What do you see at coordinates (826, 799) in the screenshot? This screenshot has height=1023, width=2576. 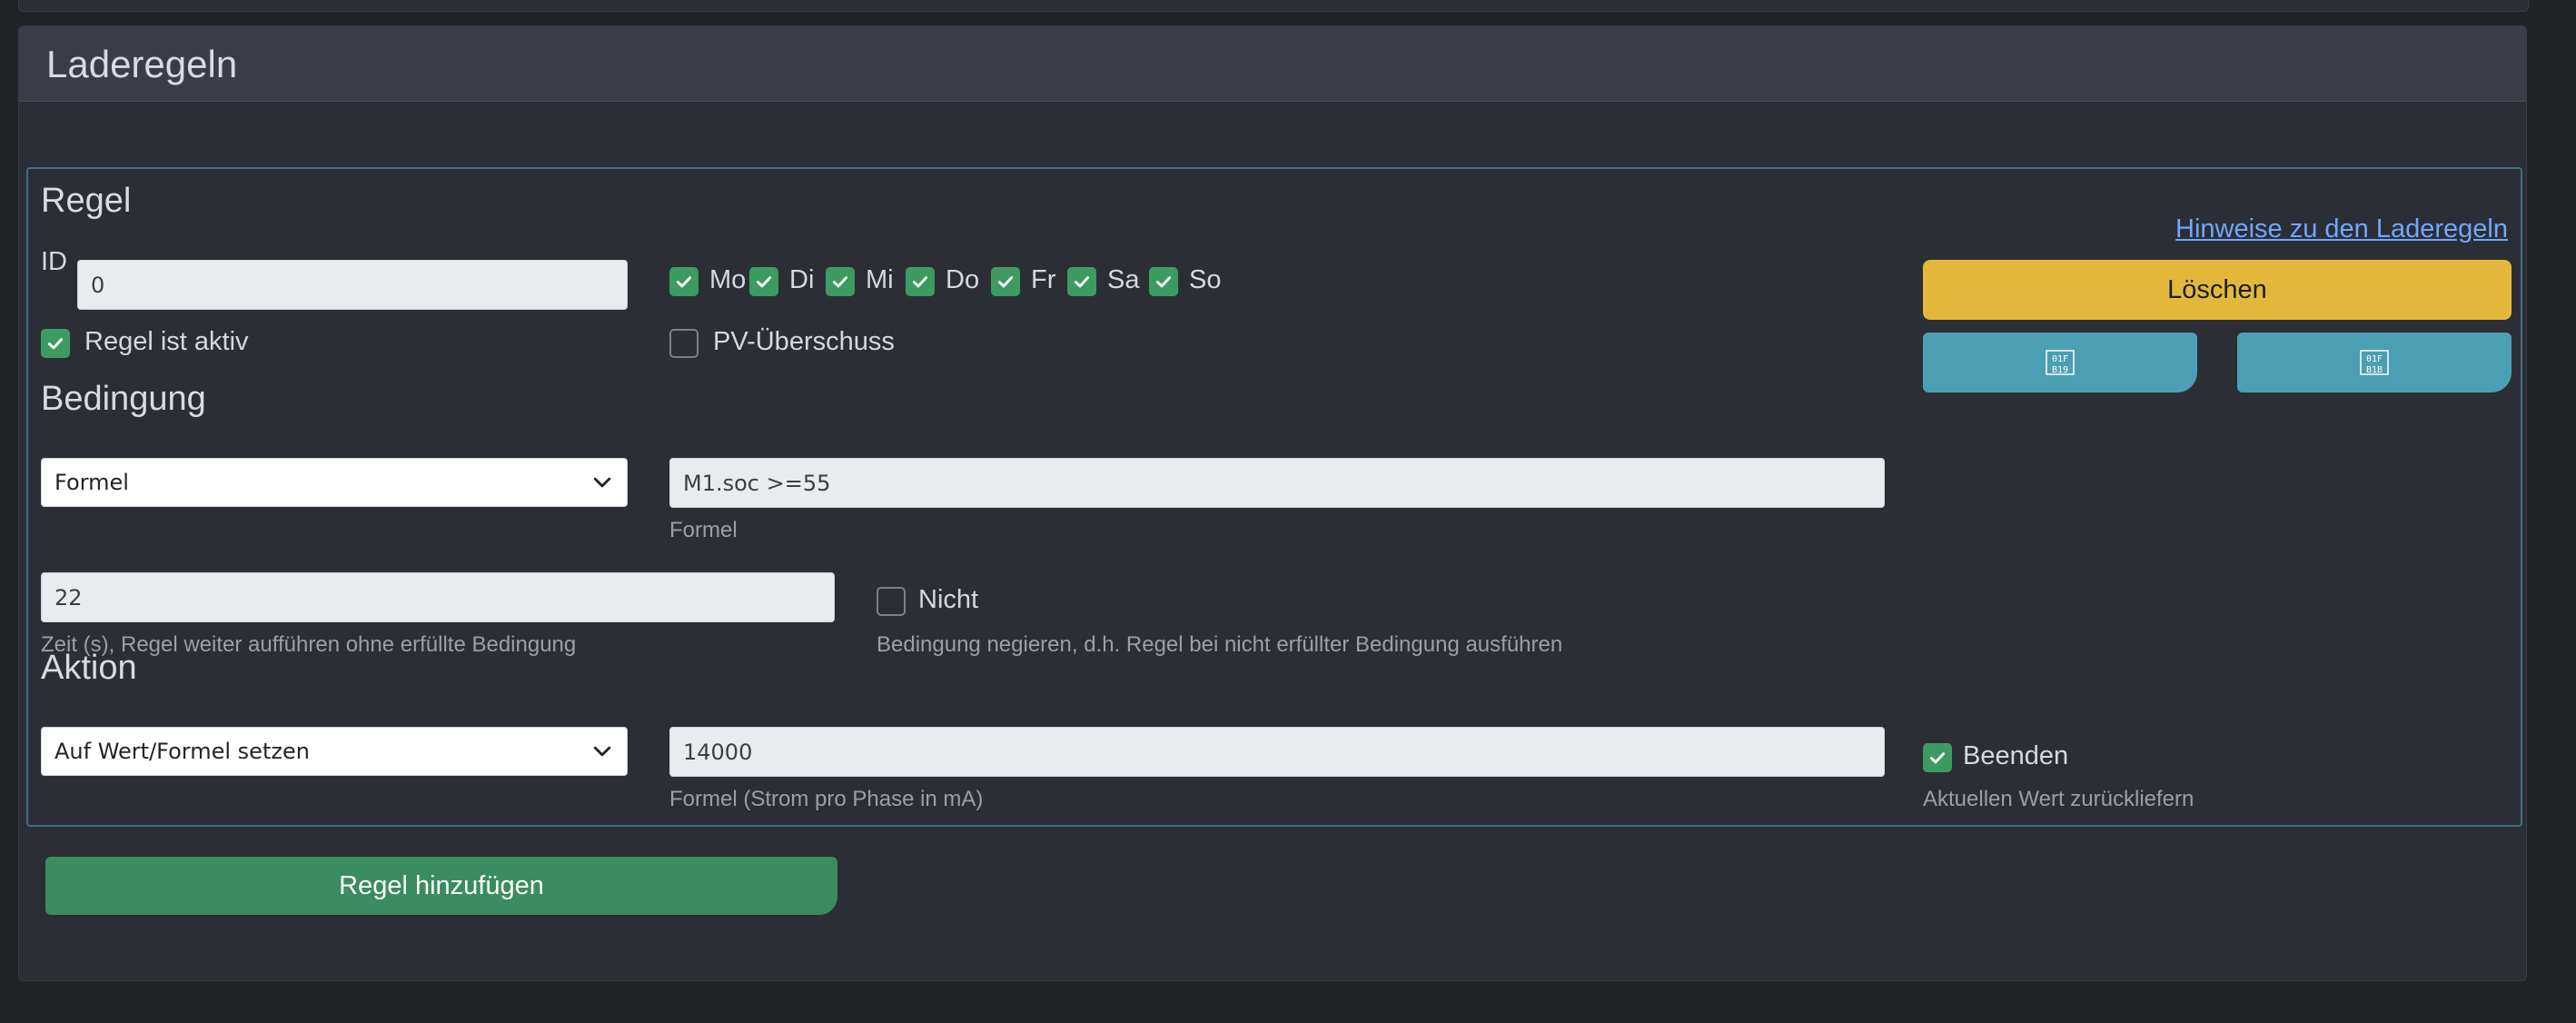 I see `action-formula-help: Formel (Strom pro Phase in mA)` at bounding box center [826, 799].